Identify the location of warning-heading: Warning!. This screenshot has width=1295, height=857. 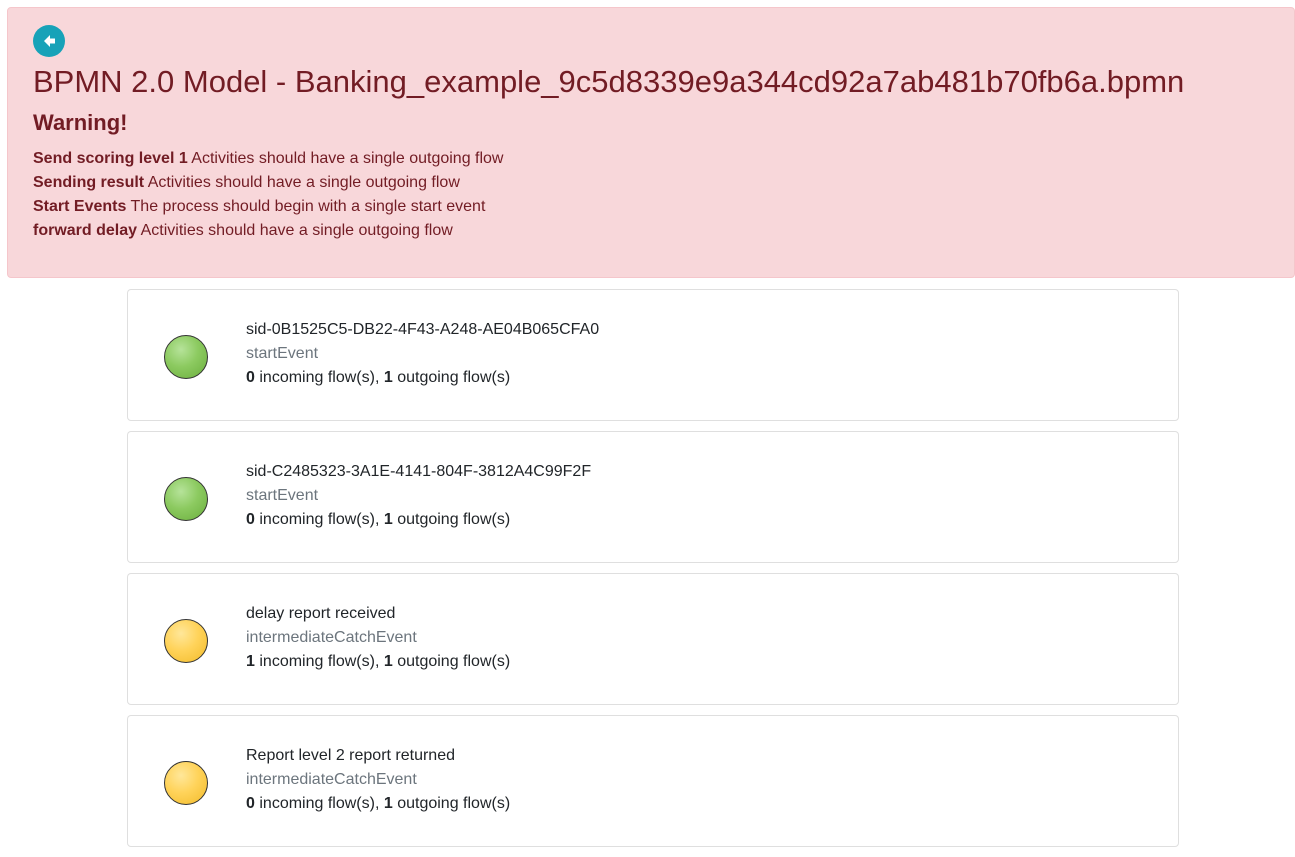
(80, 122).